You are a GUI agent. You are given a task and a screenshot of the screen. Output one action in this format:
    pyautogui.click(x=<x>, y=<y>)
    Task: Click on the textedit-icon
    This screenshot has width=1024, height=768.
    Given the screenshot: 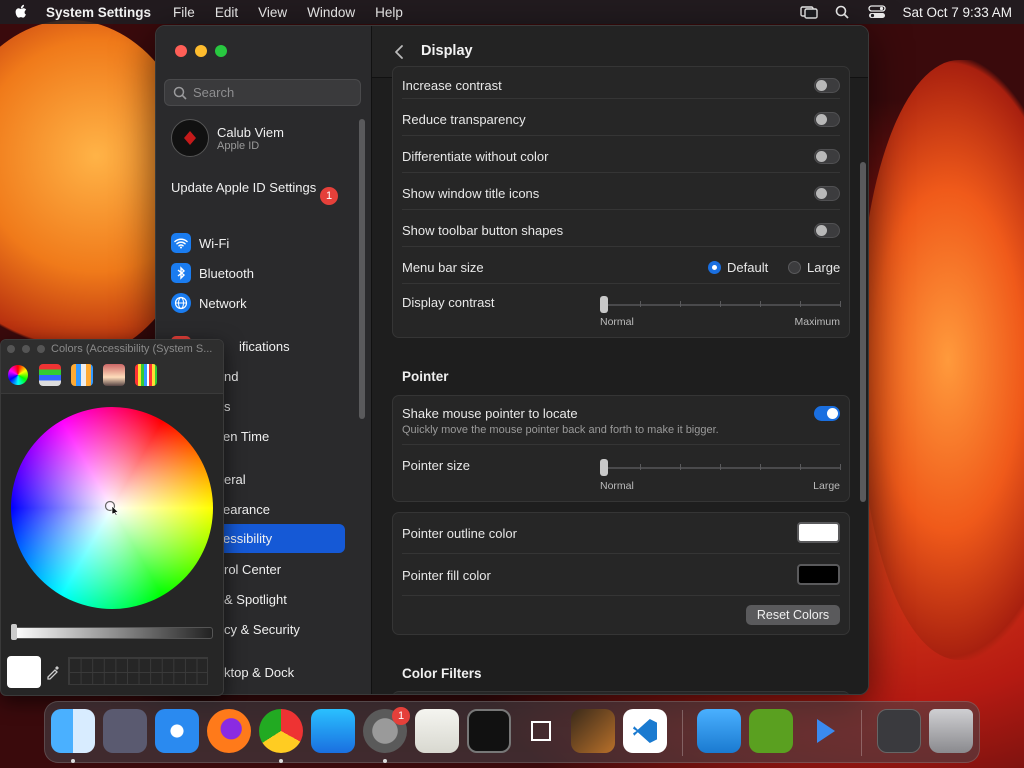 What is the action you would take?
    pyautogui.click(x=437, y=731)
    